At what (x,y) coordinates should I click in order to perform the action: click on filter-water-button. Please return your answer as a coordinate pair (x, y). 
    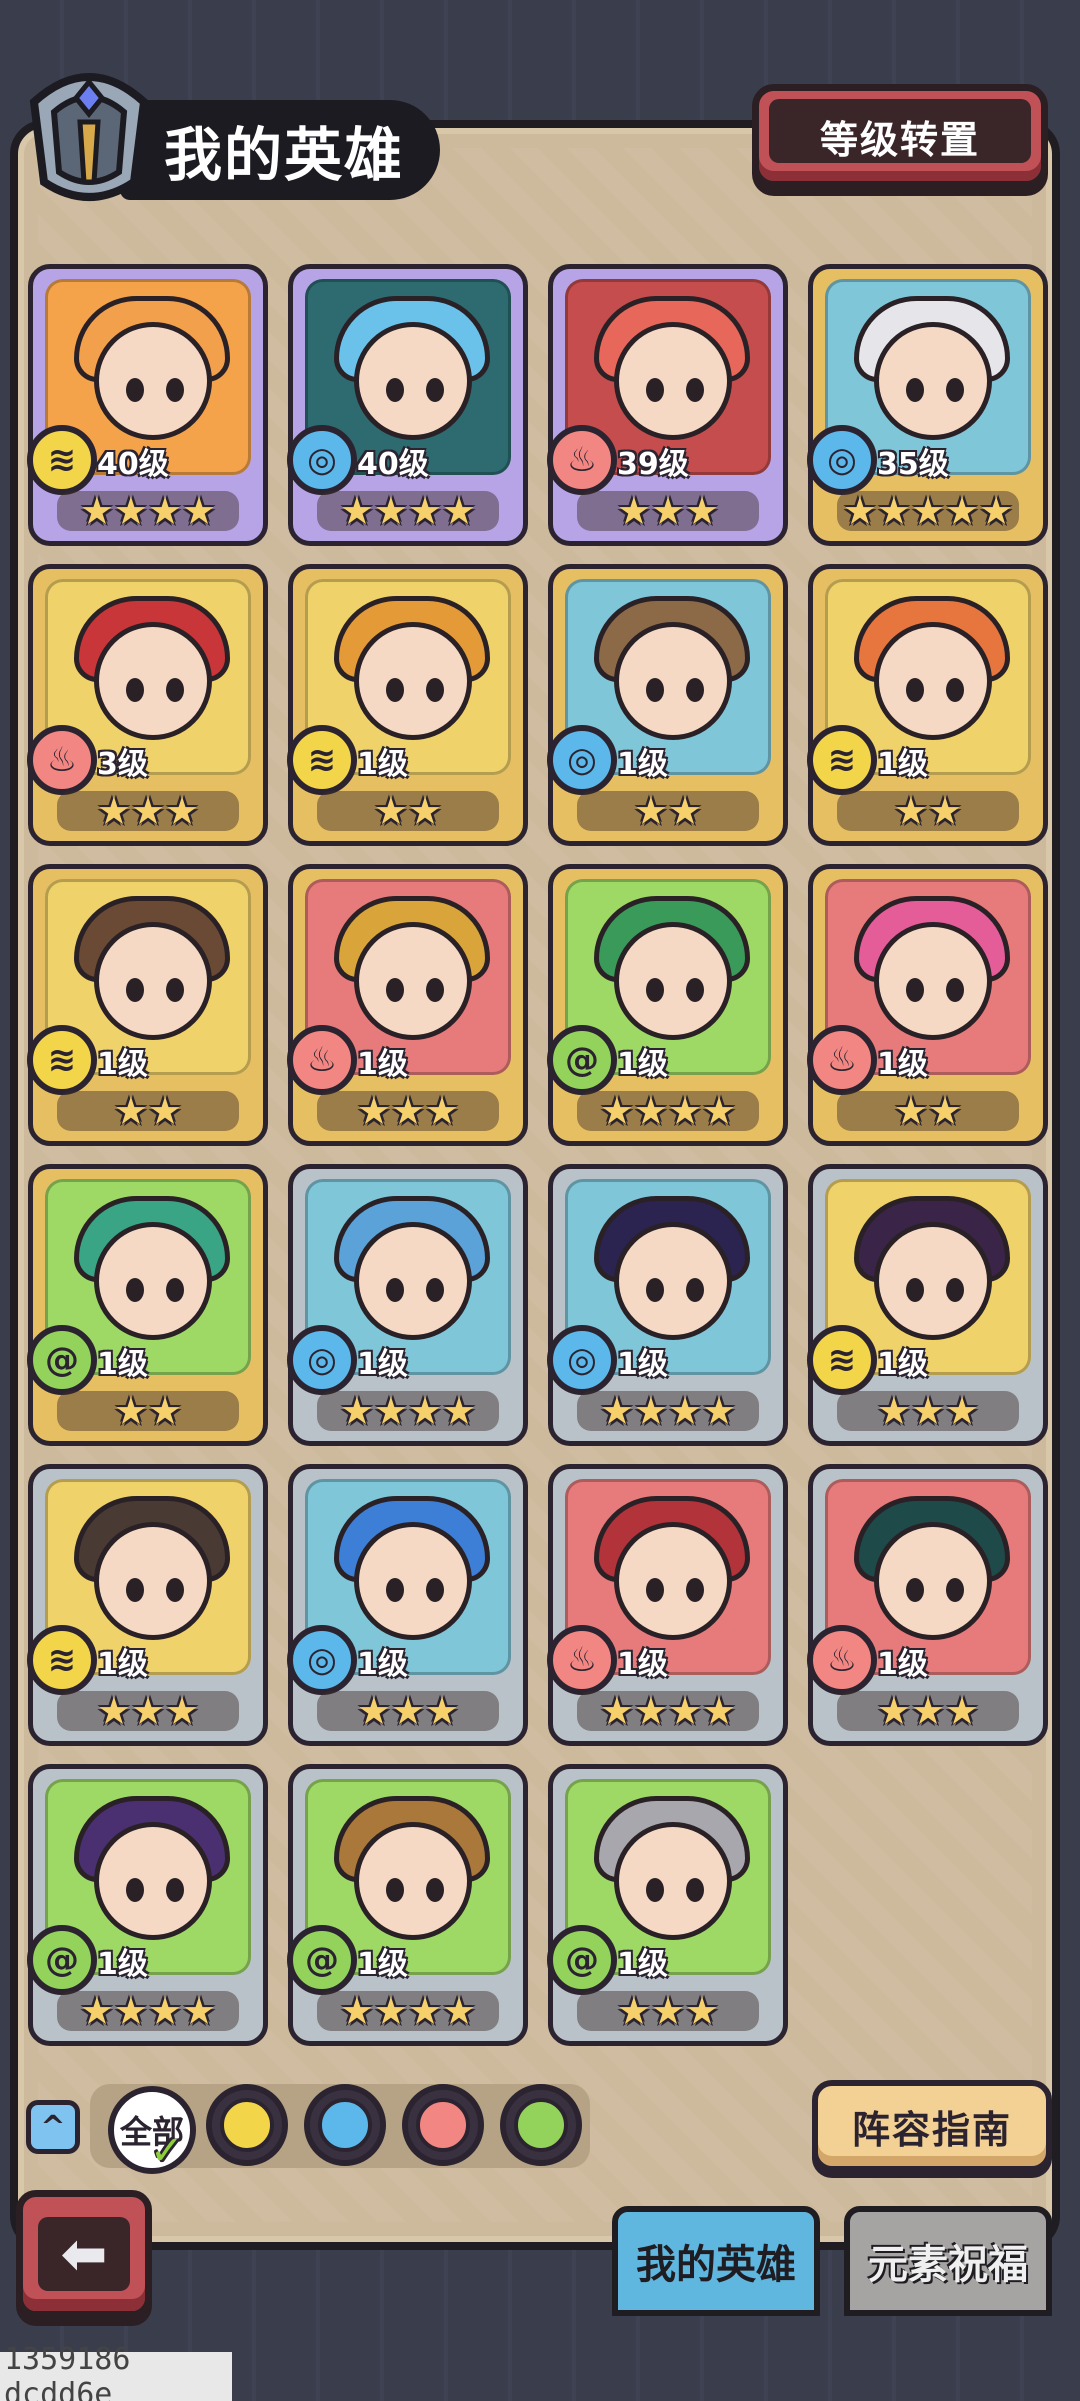
    Looking at the image, I should click on (345, 2125).